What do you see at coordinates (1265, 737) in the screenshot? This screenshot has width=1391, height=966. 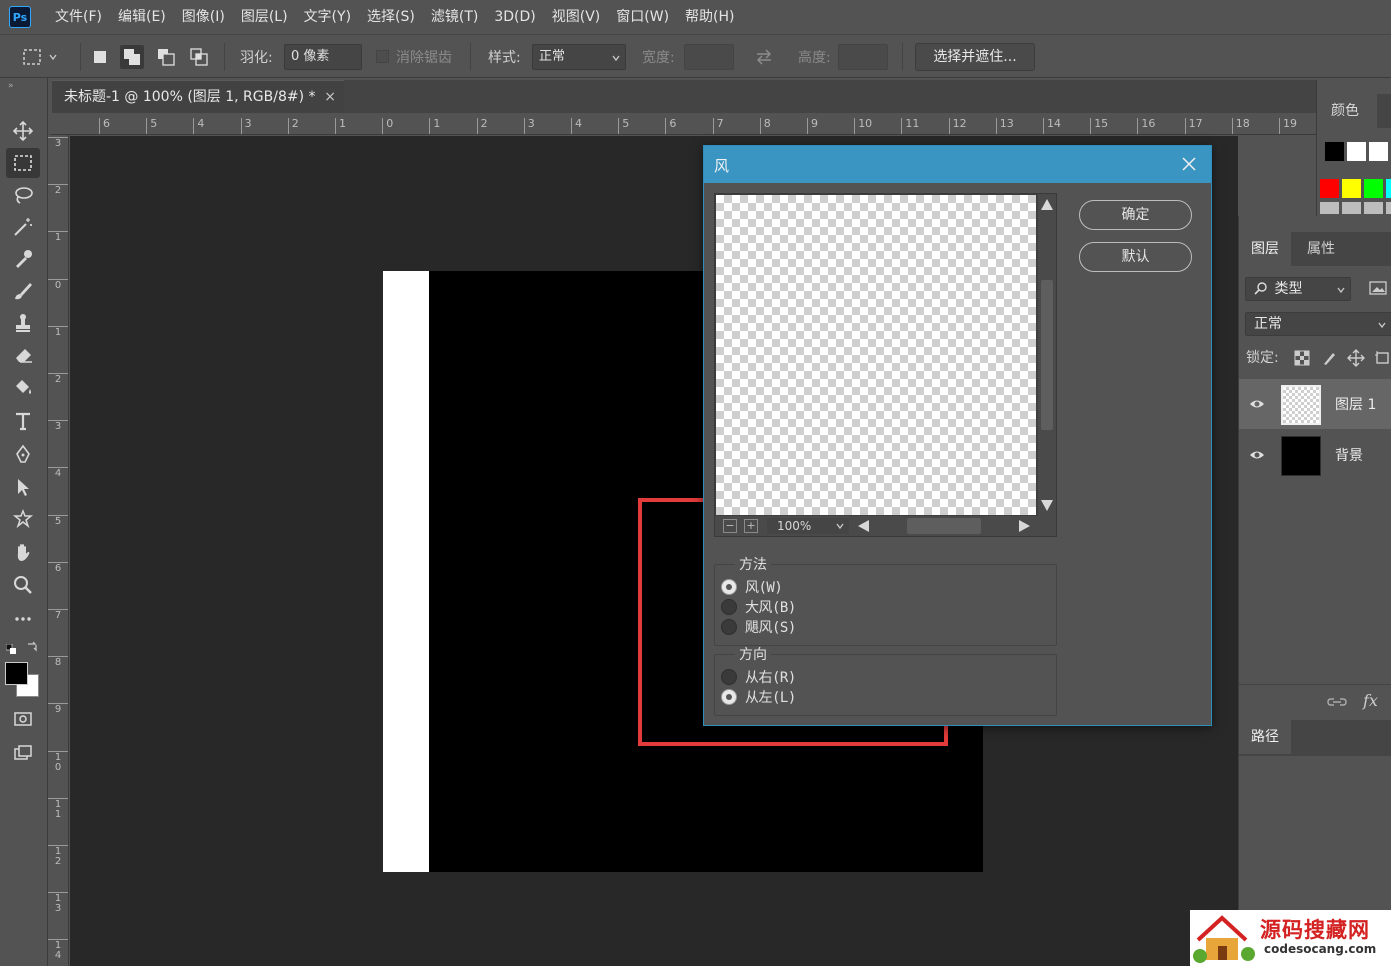 I see `tab-paths: 路径` at bounding box center [1265, 737].